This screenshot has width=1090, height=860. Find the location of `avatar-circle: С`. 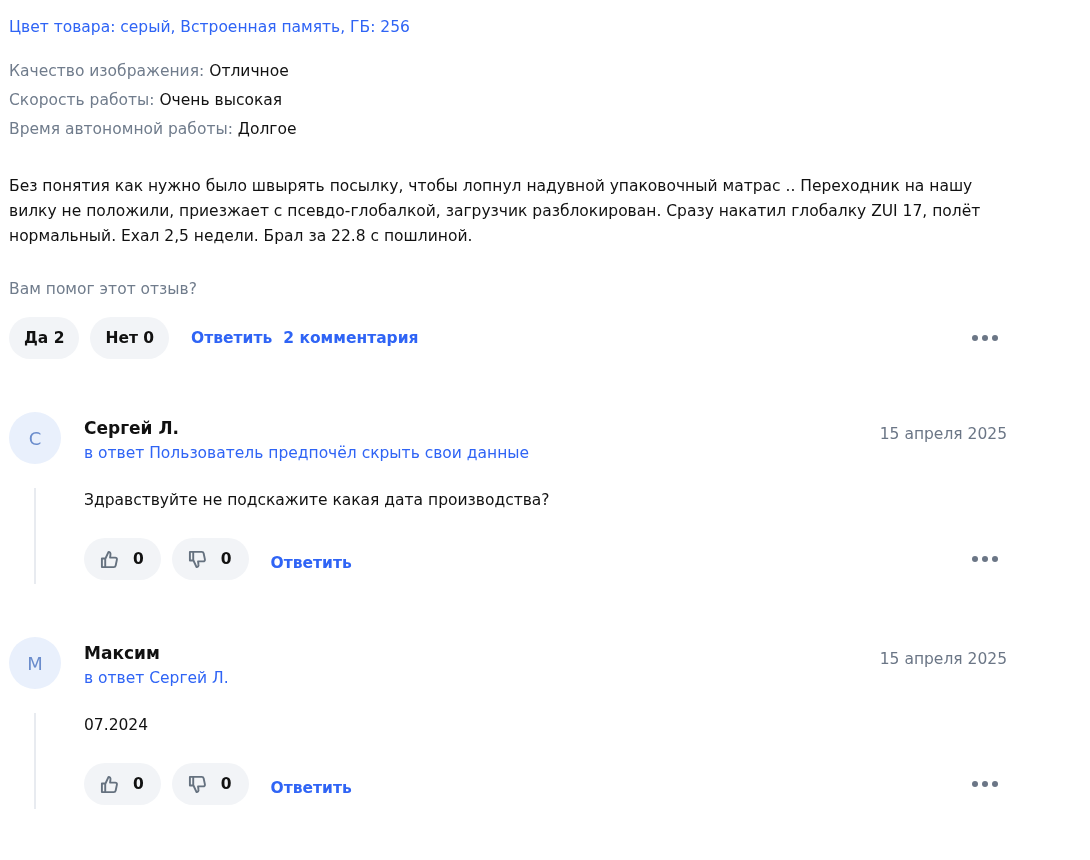

avatar-circle: С is located at coordinates (35, 438).